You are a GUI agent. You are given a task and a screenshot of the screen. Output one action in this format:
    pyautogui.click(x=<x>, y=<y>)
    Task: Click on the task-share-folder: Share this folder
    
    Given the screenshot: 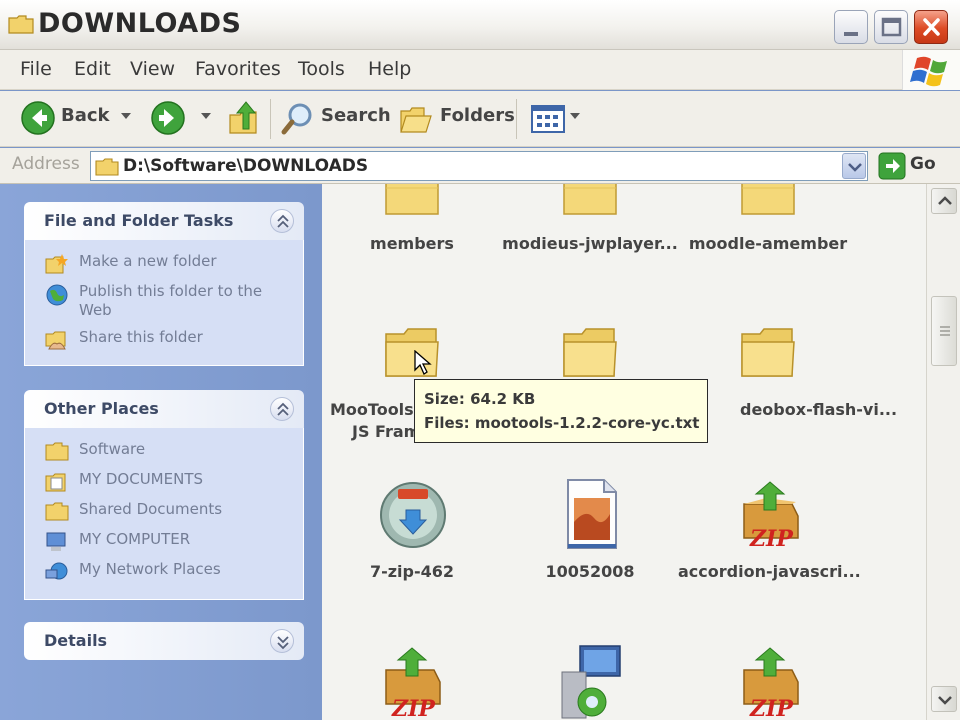 What is the action you would take?
    pyautogui.click(x=164, y=343)
    